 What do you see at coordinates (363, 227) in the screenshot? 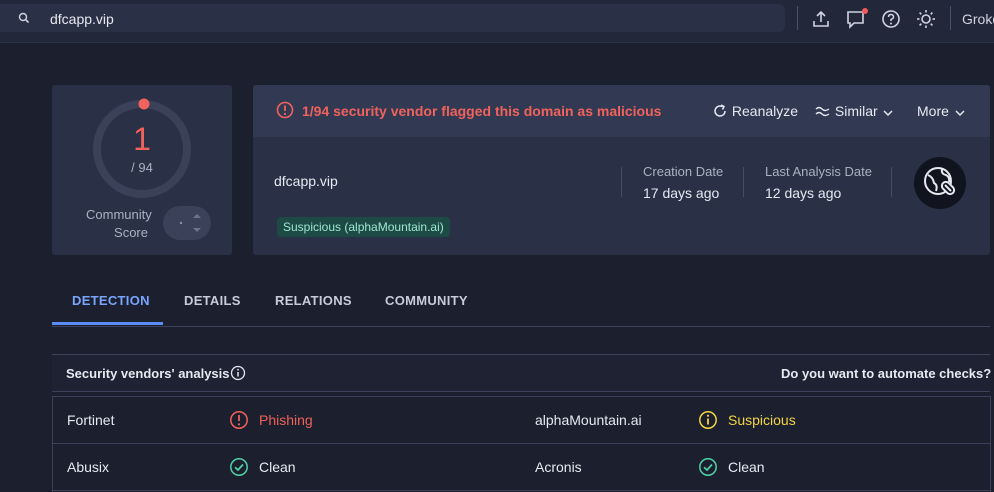
I see `suspicious-tag: Suspicious (alphaMountain.ai)` at bounding box center [363, 227].